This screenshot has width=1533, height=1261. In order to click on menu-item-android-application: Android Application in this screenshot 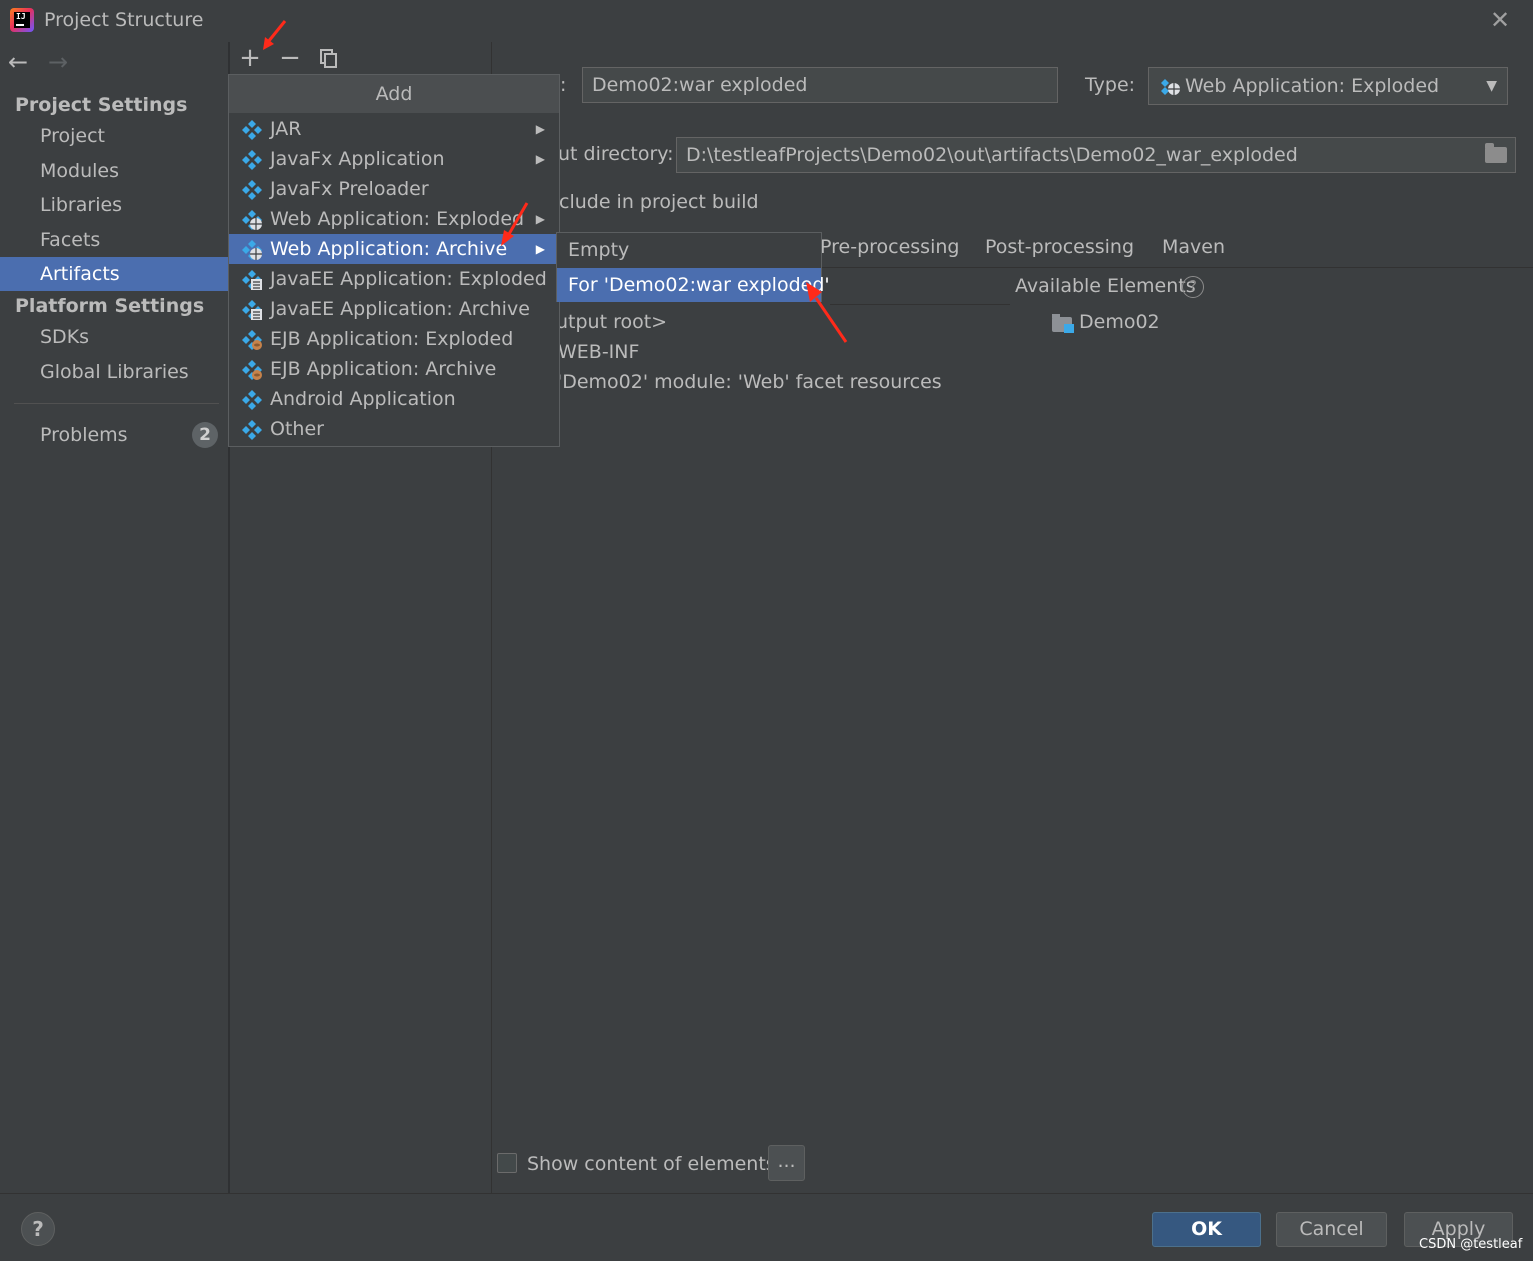, I will do `click(394, 399)`.